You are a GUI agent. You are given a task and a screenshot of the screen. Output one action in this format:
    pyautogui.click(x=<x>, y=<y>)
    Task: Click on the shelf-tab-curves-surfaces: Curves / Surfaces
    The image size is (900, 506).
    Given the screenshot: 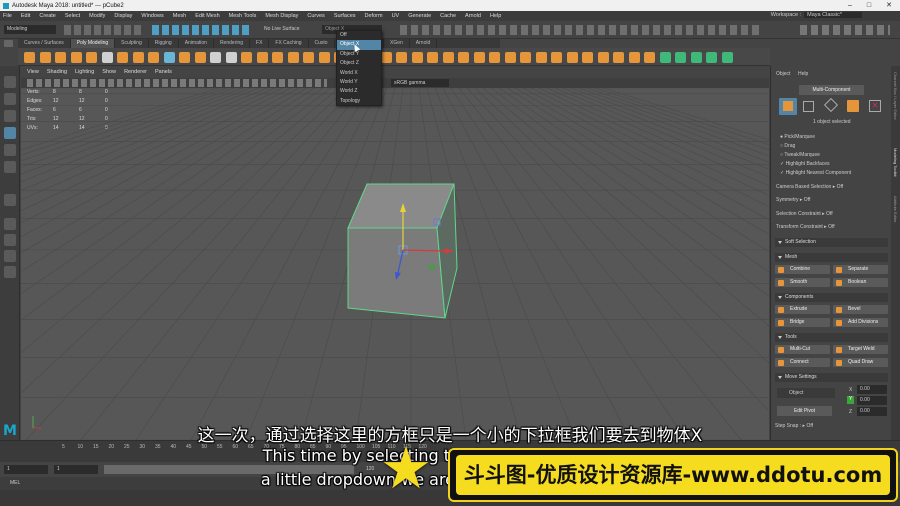 What is the action you would take?
    pyautogui.click(x=44, y=43)
    